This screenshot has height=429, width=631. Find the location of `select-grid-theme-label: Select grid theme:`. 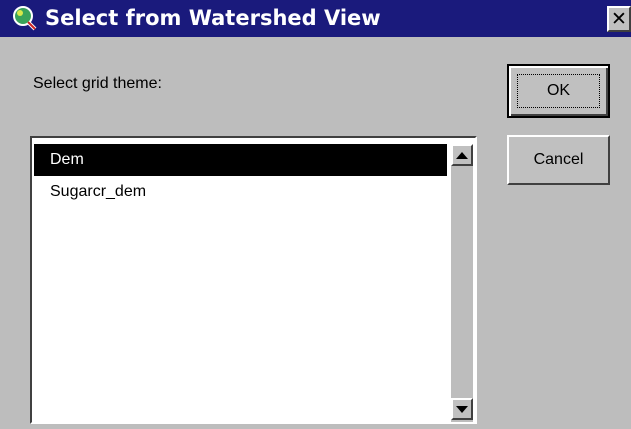

select-grid-theme-label: Select grid theme: is located at coordinates (97, 83).